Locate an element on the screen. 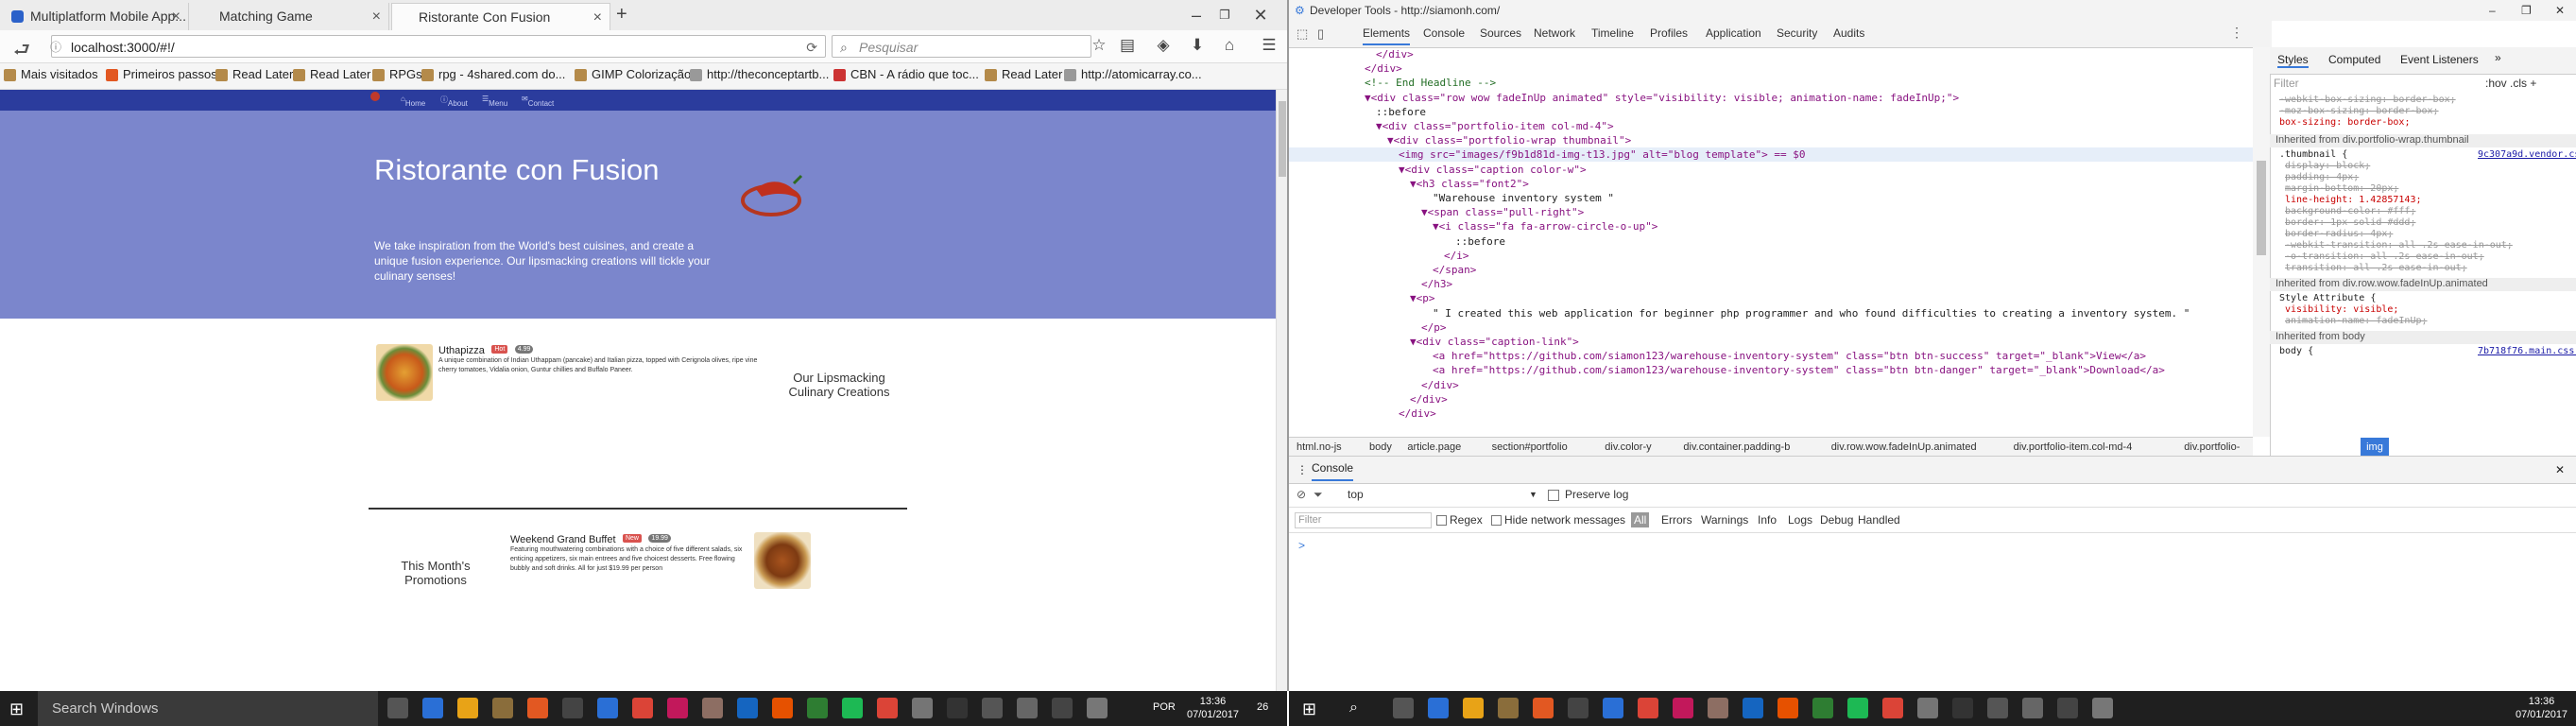  filter-icon: ⏷ is located at coordinates (1318, 494).